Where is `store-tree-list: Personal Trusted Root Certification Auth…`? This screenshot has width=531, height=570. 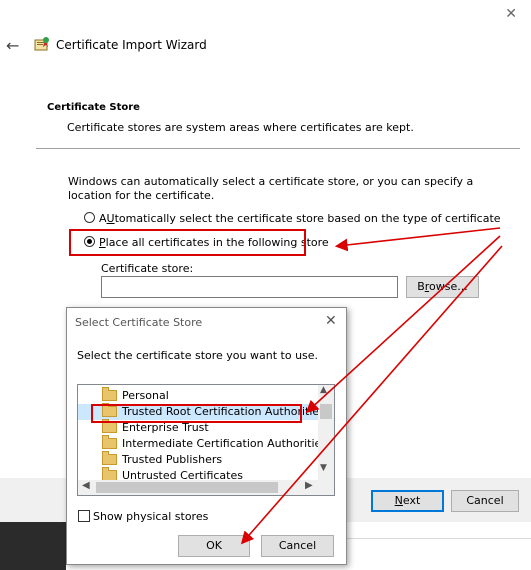
store-tree-list: Personal Trusted Root Certification Auth… is located at coordinates (198, 432).